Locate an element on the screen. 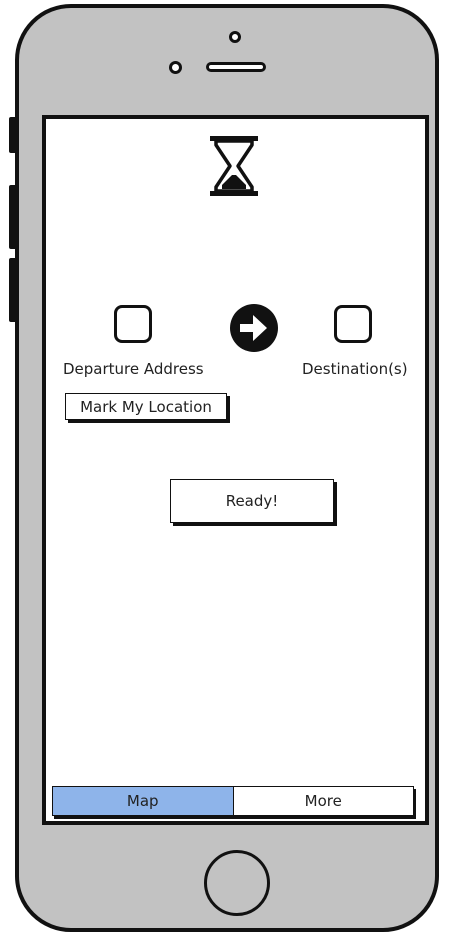  departure-checkbox is located at coordinates (133, 324).